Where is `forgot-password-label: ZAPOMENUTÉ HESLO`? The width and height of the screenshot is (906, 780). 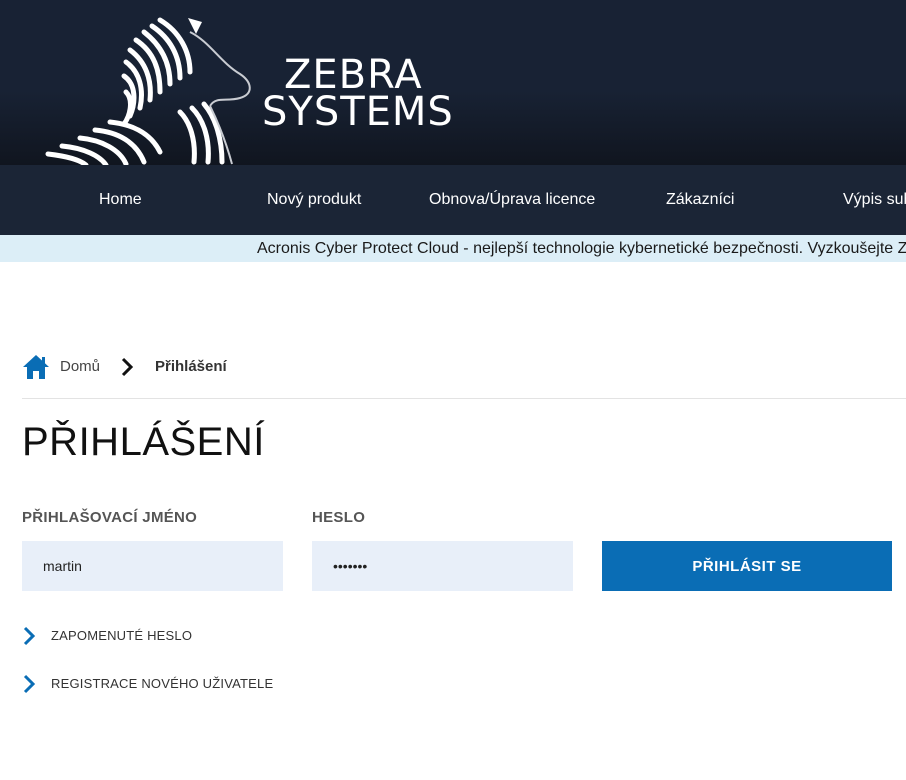
forgot-password-label: ZAPOMENUTÉ HESLO is located at coordinates (122, 635).